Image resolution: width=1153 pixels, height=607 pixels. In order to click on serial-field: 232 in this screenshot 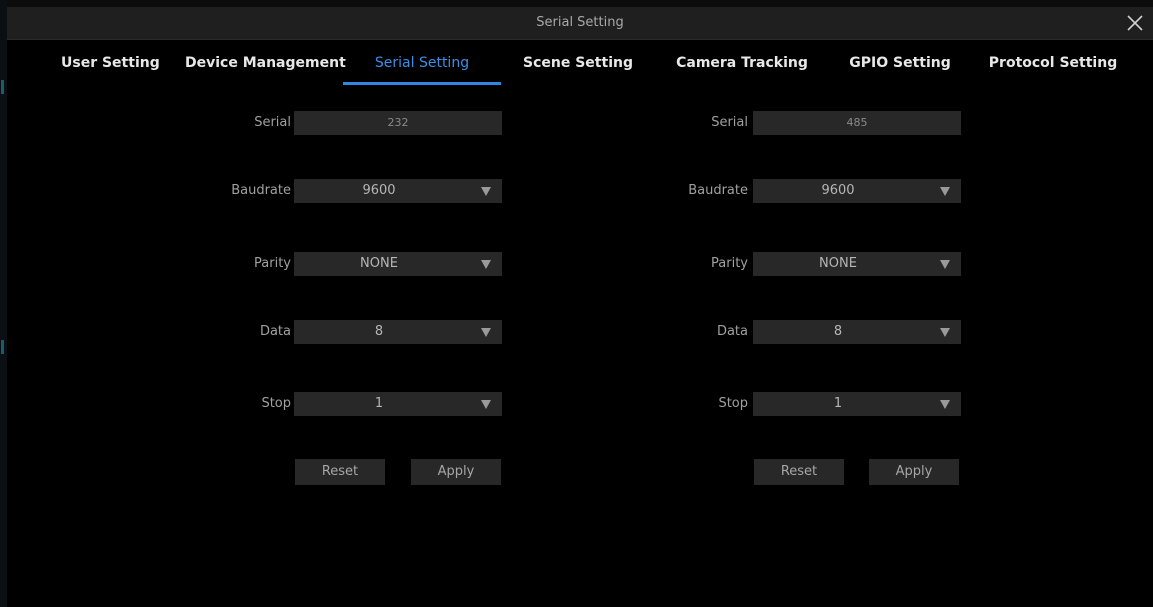, I will do `click(398, 123)`.